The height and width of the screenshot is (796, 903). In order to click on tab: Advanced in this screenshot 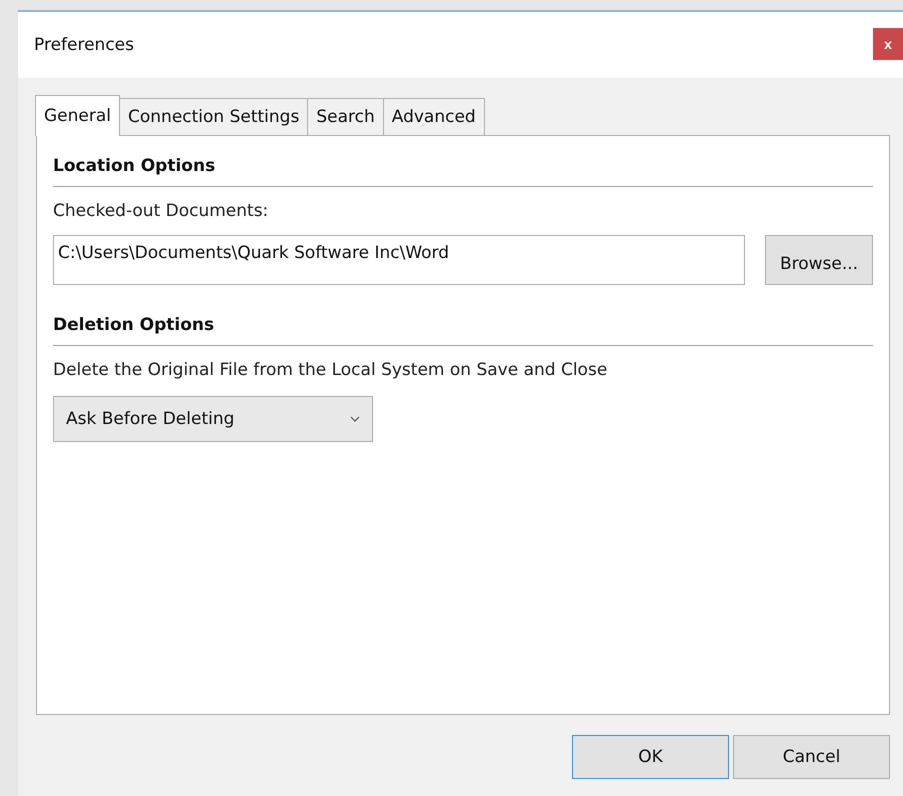, I will do `click(433, 116)`.